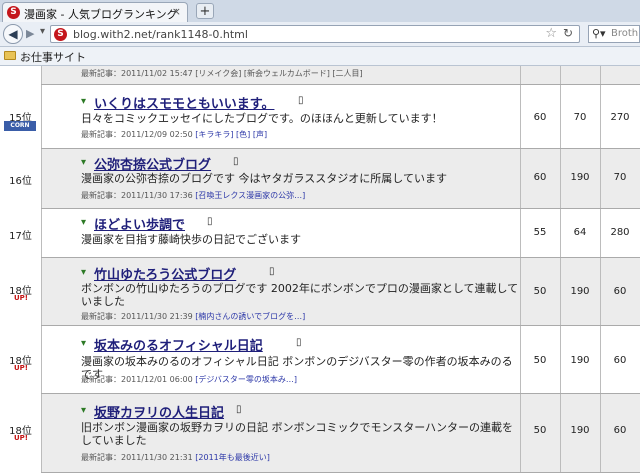  I want to click on bookmark-folder-label: お仕事サイト, so click(53, 57).